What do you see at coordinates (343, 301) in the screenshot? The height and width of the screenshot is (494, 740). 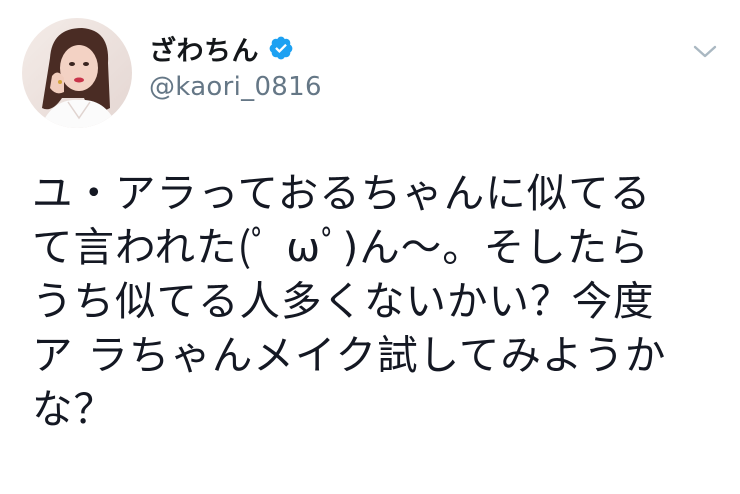 I see `tweet-text-line: うち似てる人多くないかい？今度` at bounding box center [343, 301].